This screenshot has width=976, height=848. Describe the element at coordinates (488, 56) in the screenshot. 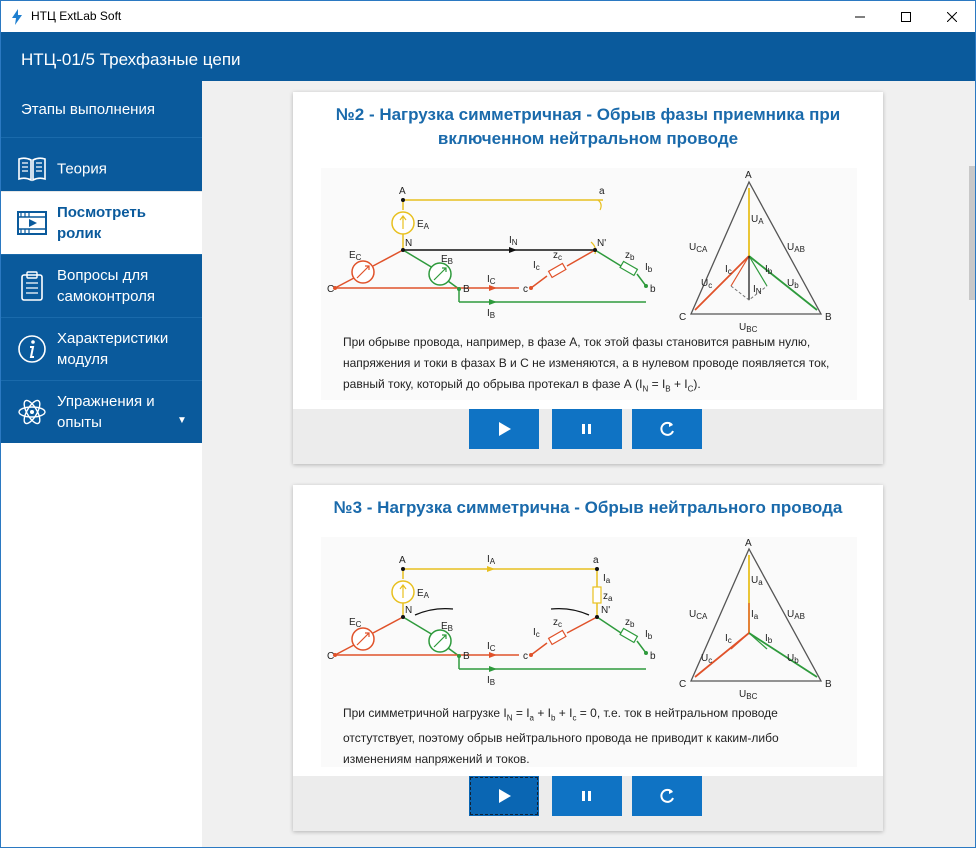

I see `app-header: НТЦ-01/5 Трехфазные цепи` at that location.